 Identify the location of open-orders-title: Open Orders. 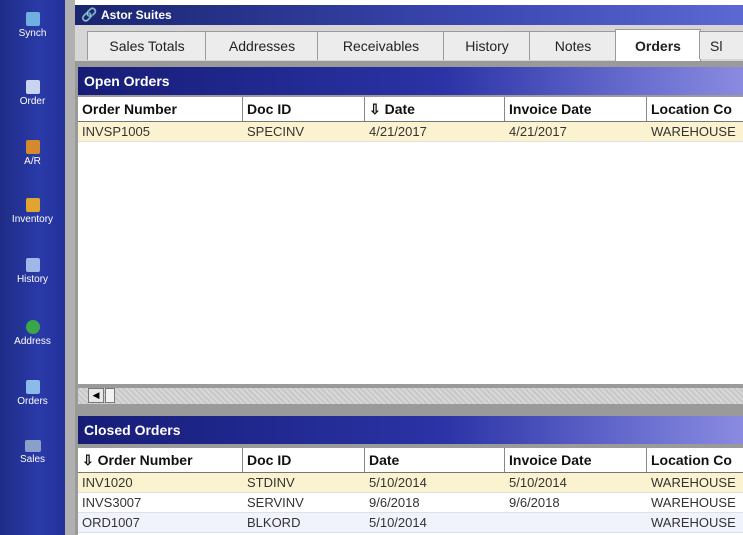
(127, 81).